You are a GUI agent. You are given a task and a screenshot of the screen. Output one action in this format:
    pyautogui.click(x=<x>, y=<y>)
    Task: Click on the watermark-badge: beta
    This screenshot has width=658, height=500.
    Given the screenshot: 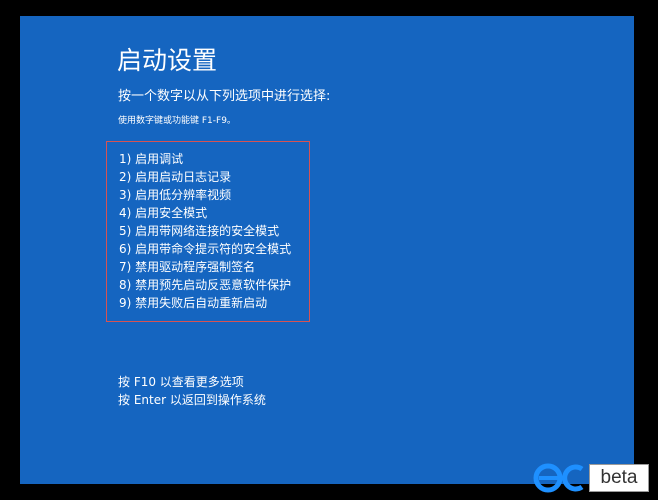 What is the action you would take?
    pyautogui.click(x=619, y=478)
    